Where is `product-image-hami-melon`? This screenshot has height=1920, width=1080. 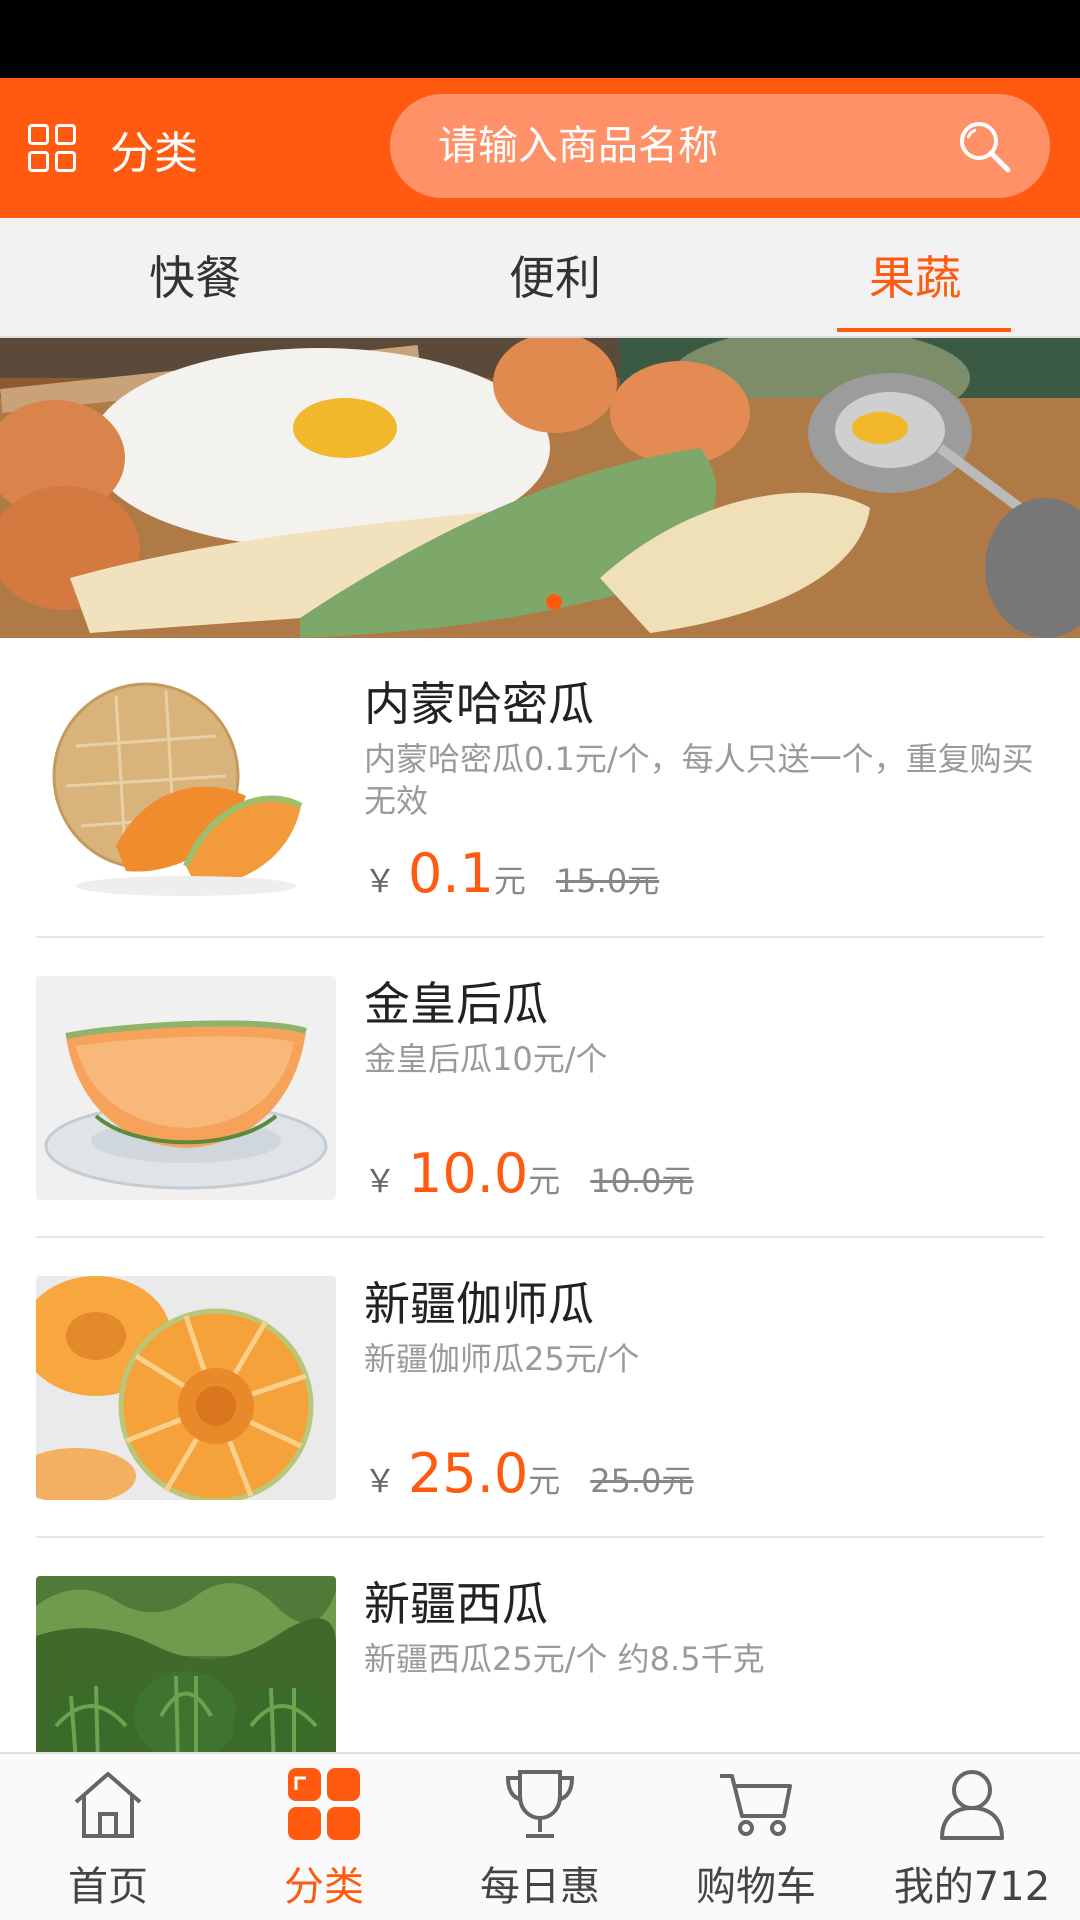
product-image-hami-melon is located at coordinates (186, 788).